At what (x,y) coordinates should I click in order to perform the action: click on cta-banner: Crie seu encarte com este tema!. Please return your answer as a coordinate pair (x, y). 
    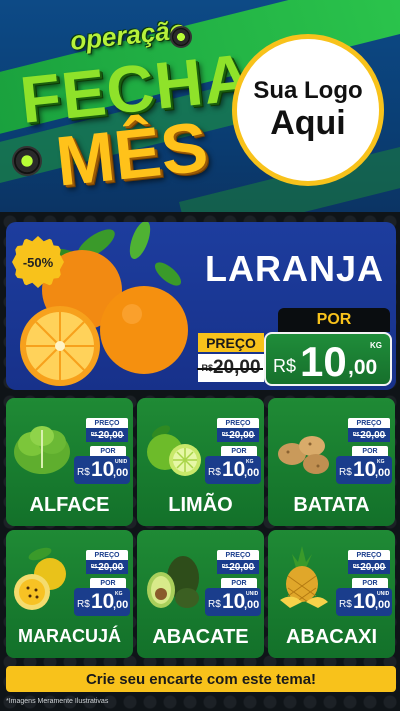
    Looking at the image, I should click on (201, 679).